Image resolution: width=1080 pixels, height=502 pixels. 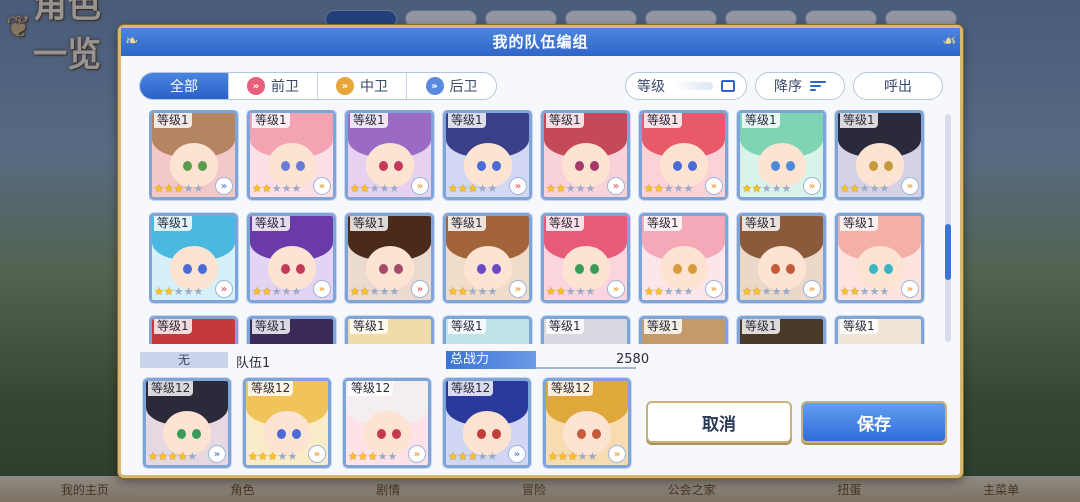 What do you see at coordinates (362, 86) in the screenshot?
I see `tab-mid: » 中卫` at bounding box center [362, 86].